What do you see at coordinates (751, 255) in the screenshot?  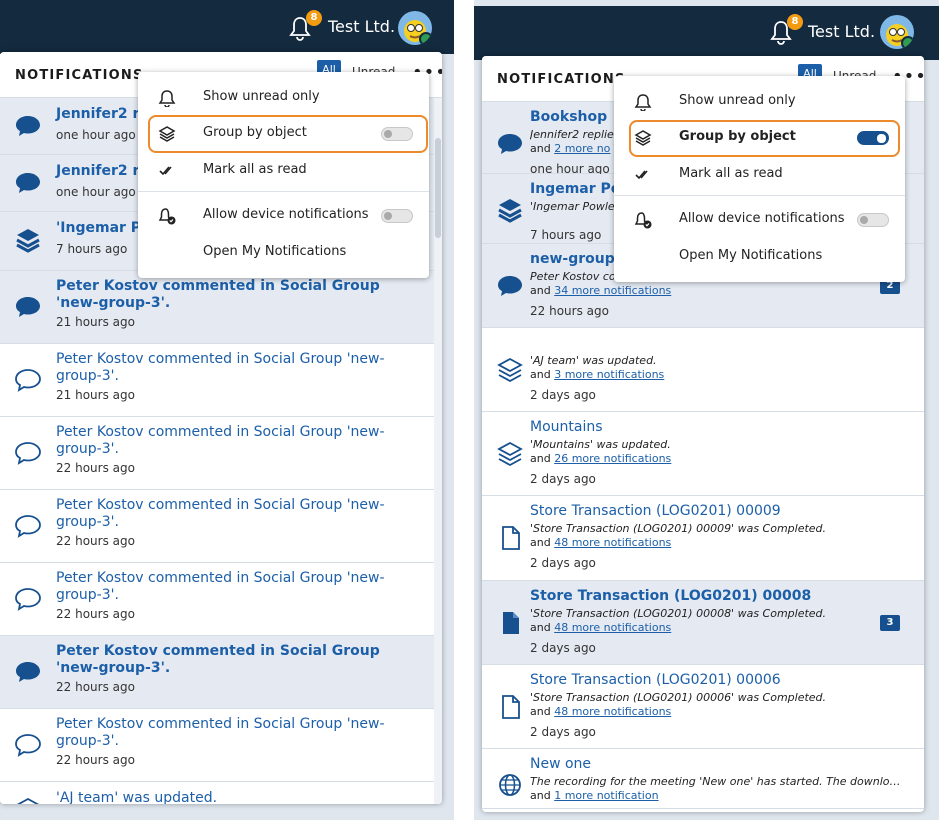 I see `menu-item-label: Open My Notifications` at bounding box center [751, 255].